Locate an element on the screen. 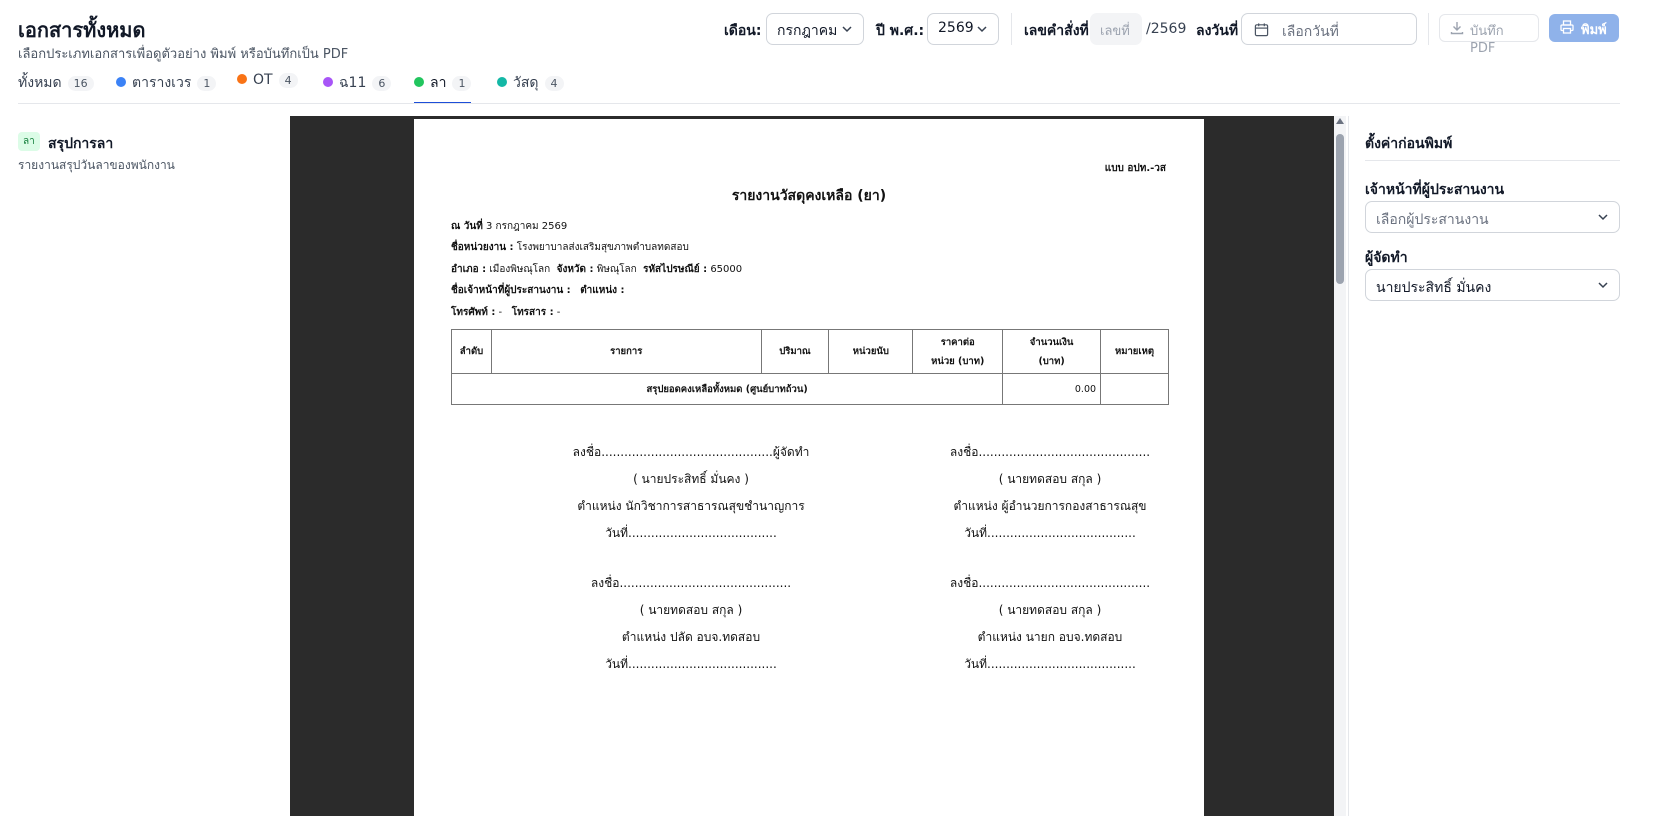 This screenshot has width=1654, height=816. postal-value: 65000 is located at coordinates (726, 269).